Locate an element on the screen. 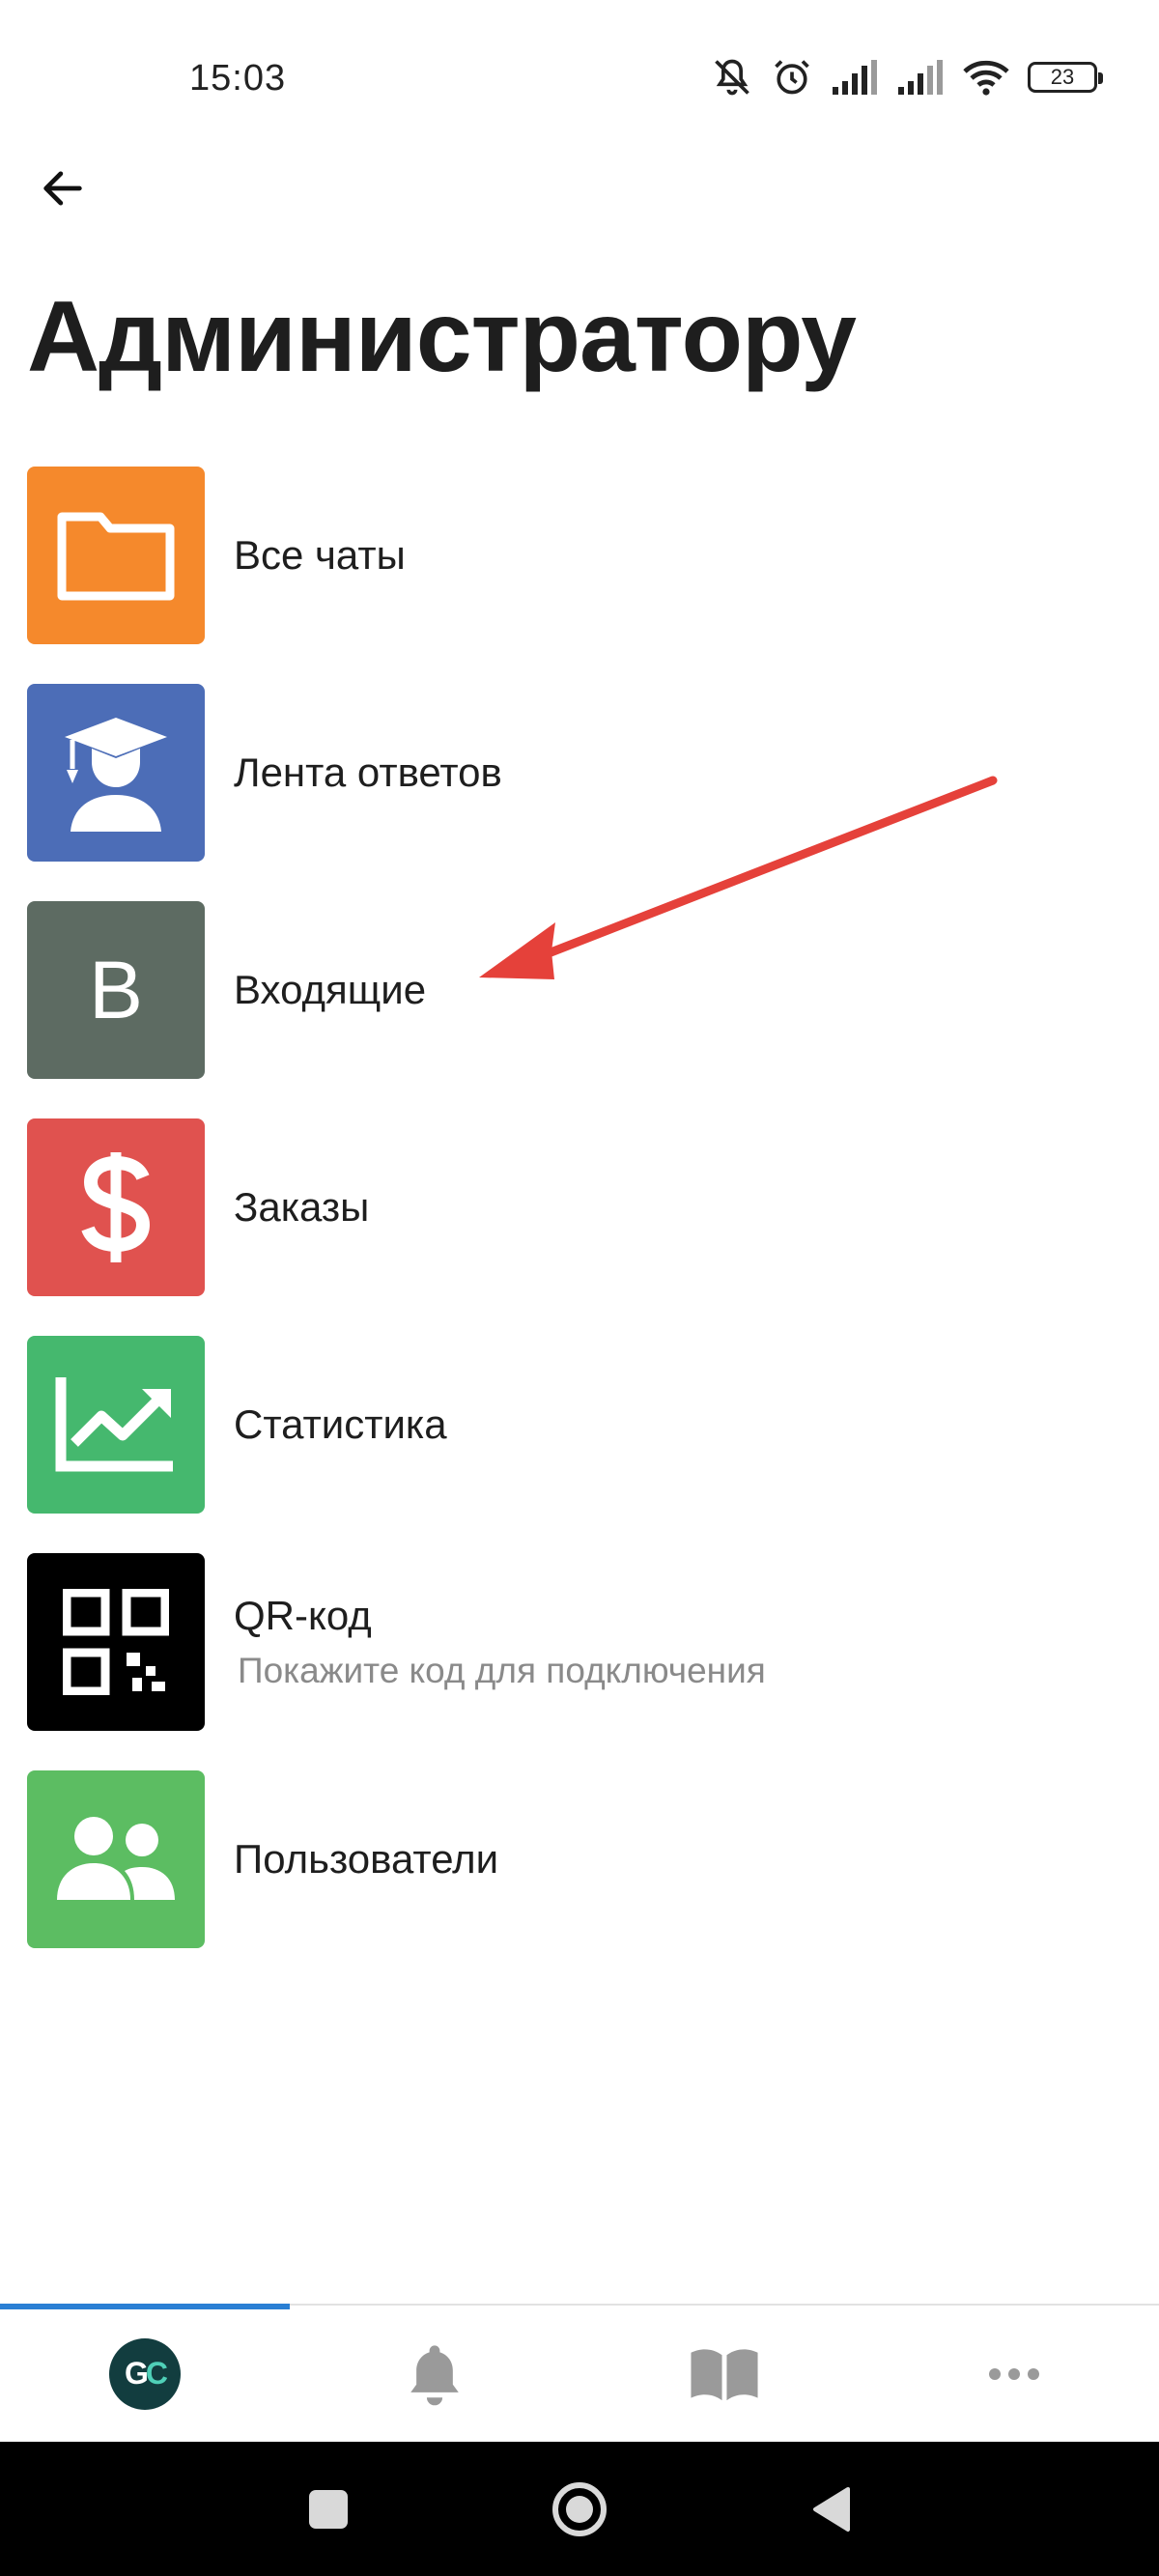 The height and width of the screenshot is (2576, 1159). menu-item-label: Пользователи is located at coordinates (367, 1859).